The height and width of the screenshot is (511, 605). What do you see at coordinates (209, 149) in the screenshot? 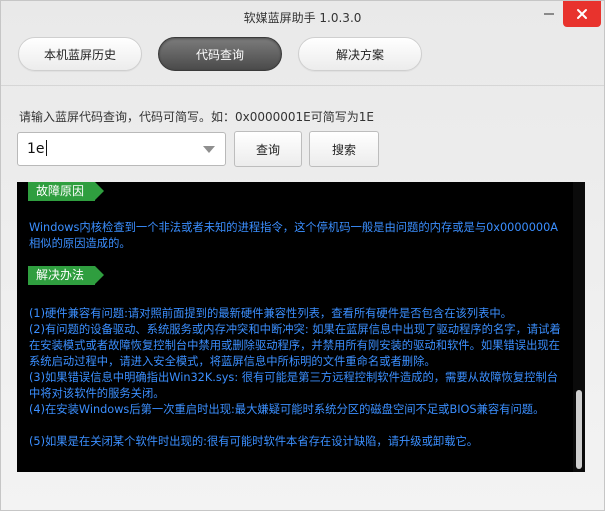
I see `chevron-down-icon` at bounding box center [209, 149].